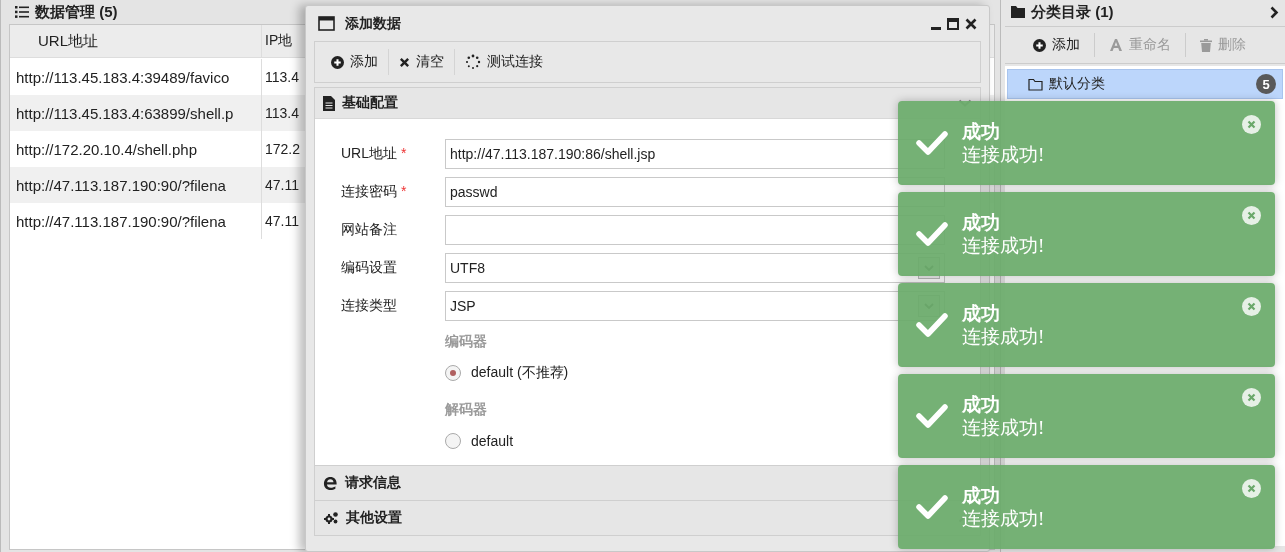  What do you see at coordinates (1274, 12) in the screenshot?
I see `chevron-right-icon` at bounding box center [1274, 12].